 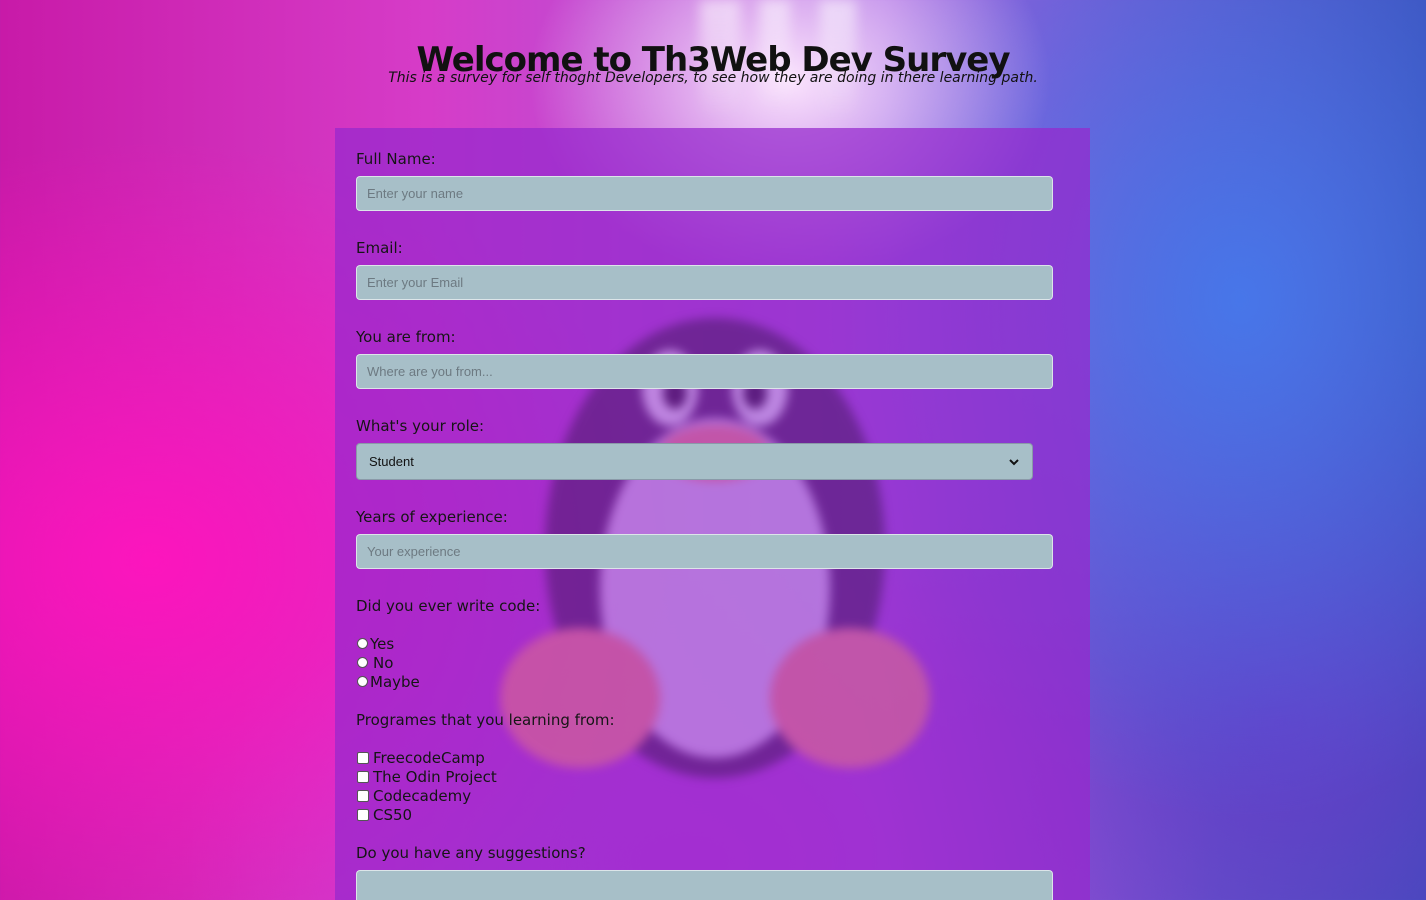 I want to click on checkbox-option-odin-project: The Odin Project, so click(x=427, y=776).